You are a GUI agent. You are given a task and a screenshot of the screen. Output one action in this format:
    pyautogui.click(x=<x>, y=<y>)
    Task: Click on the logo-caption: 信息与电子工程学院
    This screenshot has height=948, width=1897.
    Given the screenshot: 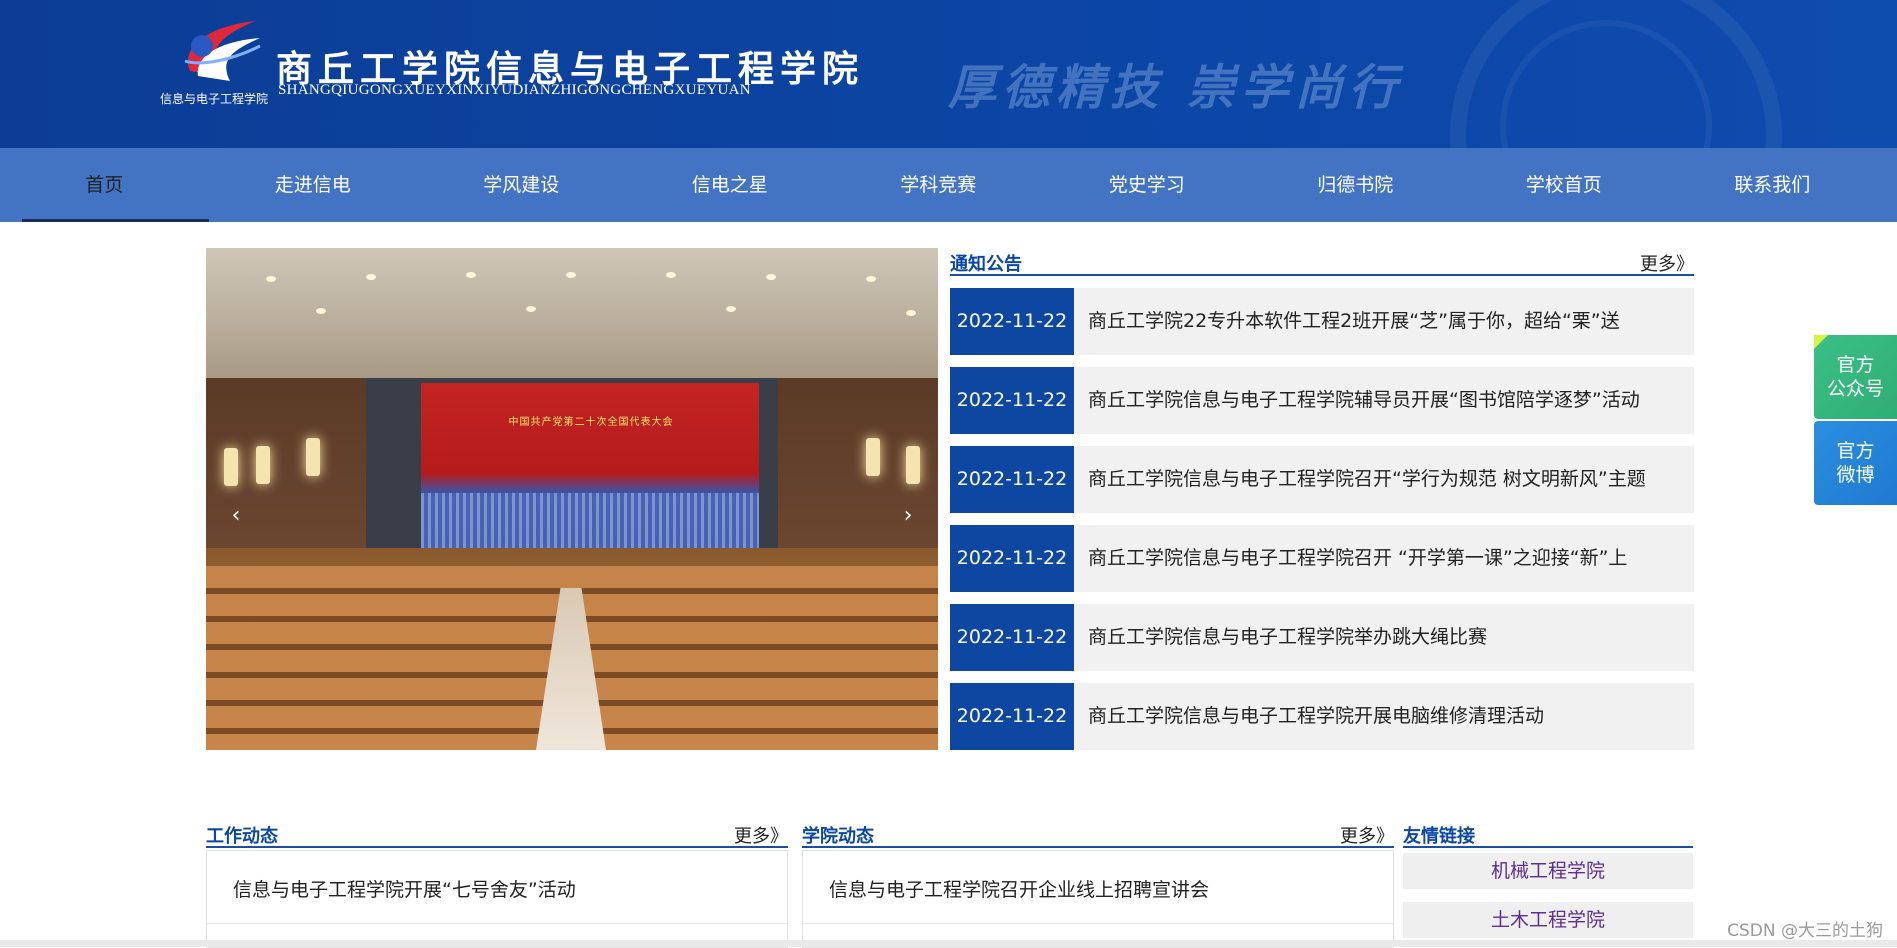 What is the action you would take?
    pyautogui.click(x=214, y=99)
    